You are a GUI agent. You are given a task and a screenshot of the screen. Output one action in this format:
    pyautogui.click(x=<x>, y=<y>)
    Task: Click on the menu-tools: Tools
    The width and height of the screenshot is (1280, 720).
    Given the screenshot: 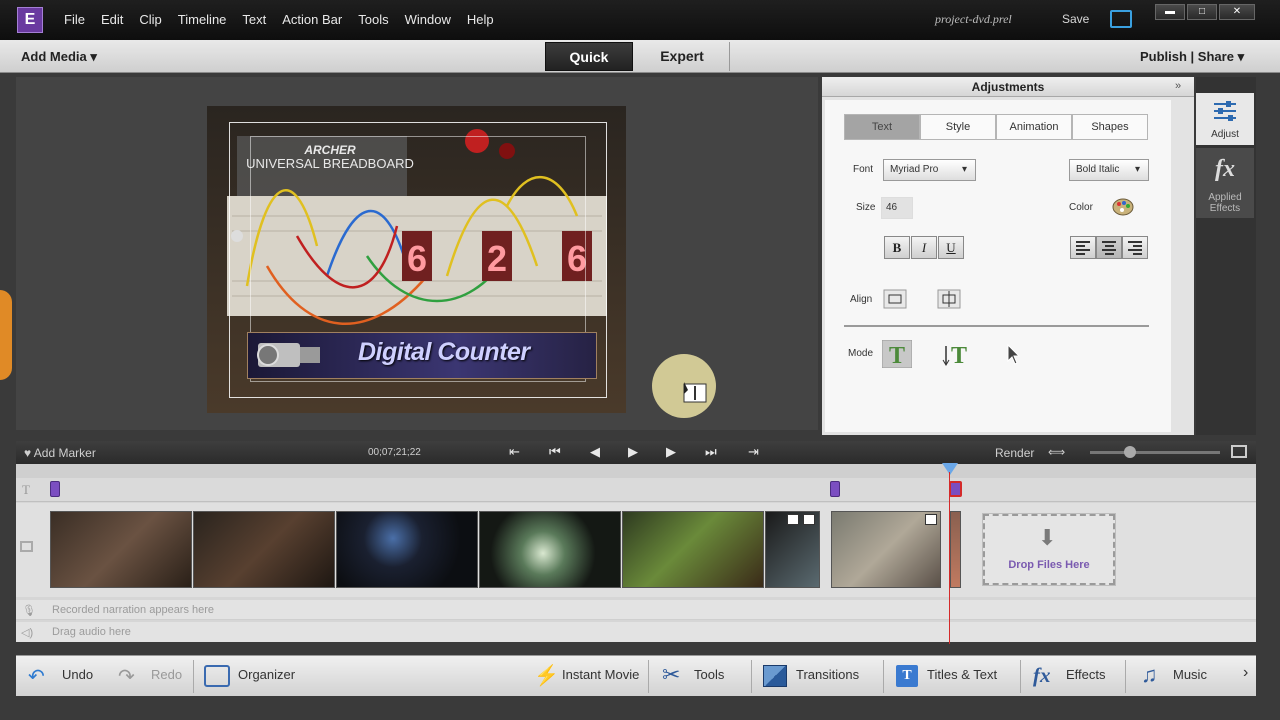 What is the action you would take?
    pyautogui.click(x=373, y=19)
    